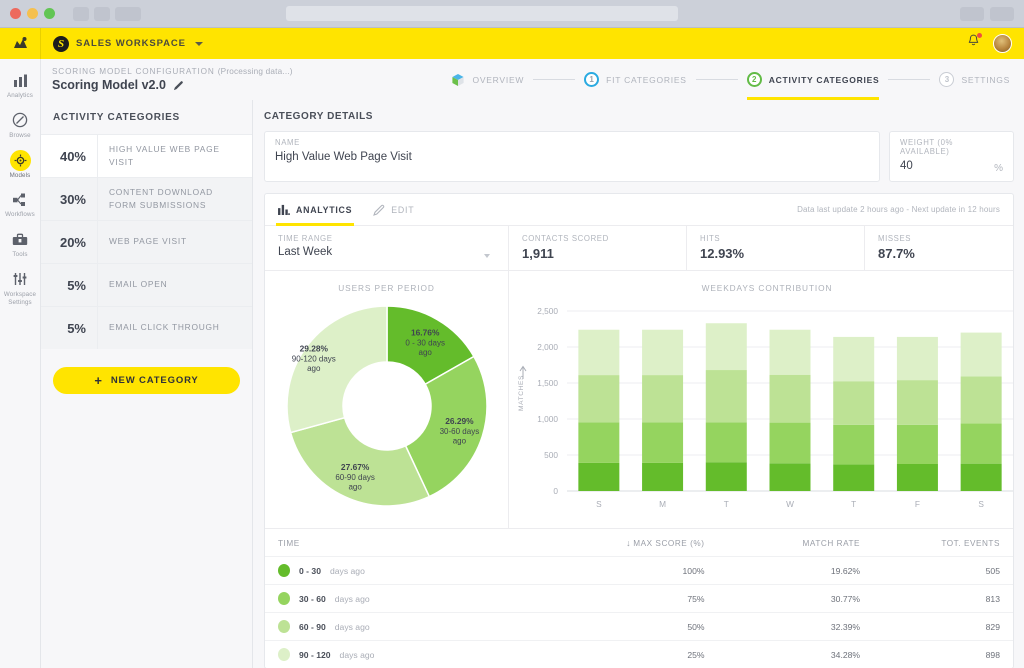 Image resolution: width=1024 pixels, height=668 pixels. I want to click on table-row: 90 - 120 days ago 25% 34.28% 898, so click(639, 654).